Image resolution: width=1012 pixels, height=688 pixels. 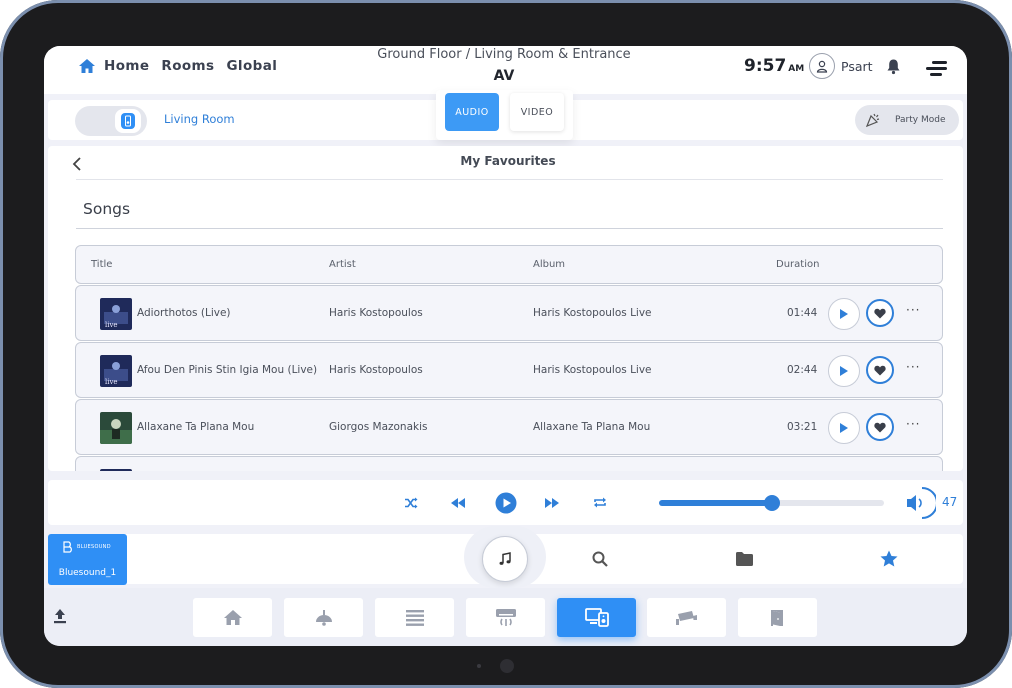 I want to click on col-title: Title, so click(x=102, y=264).